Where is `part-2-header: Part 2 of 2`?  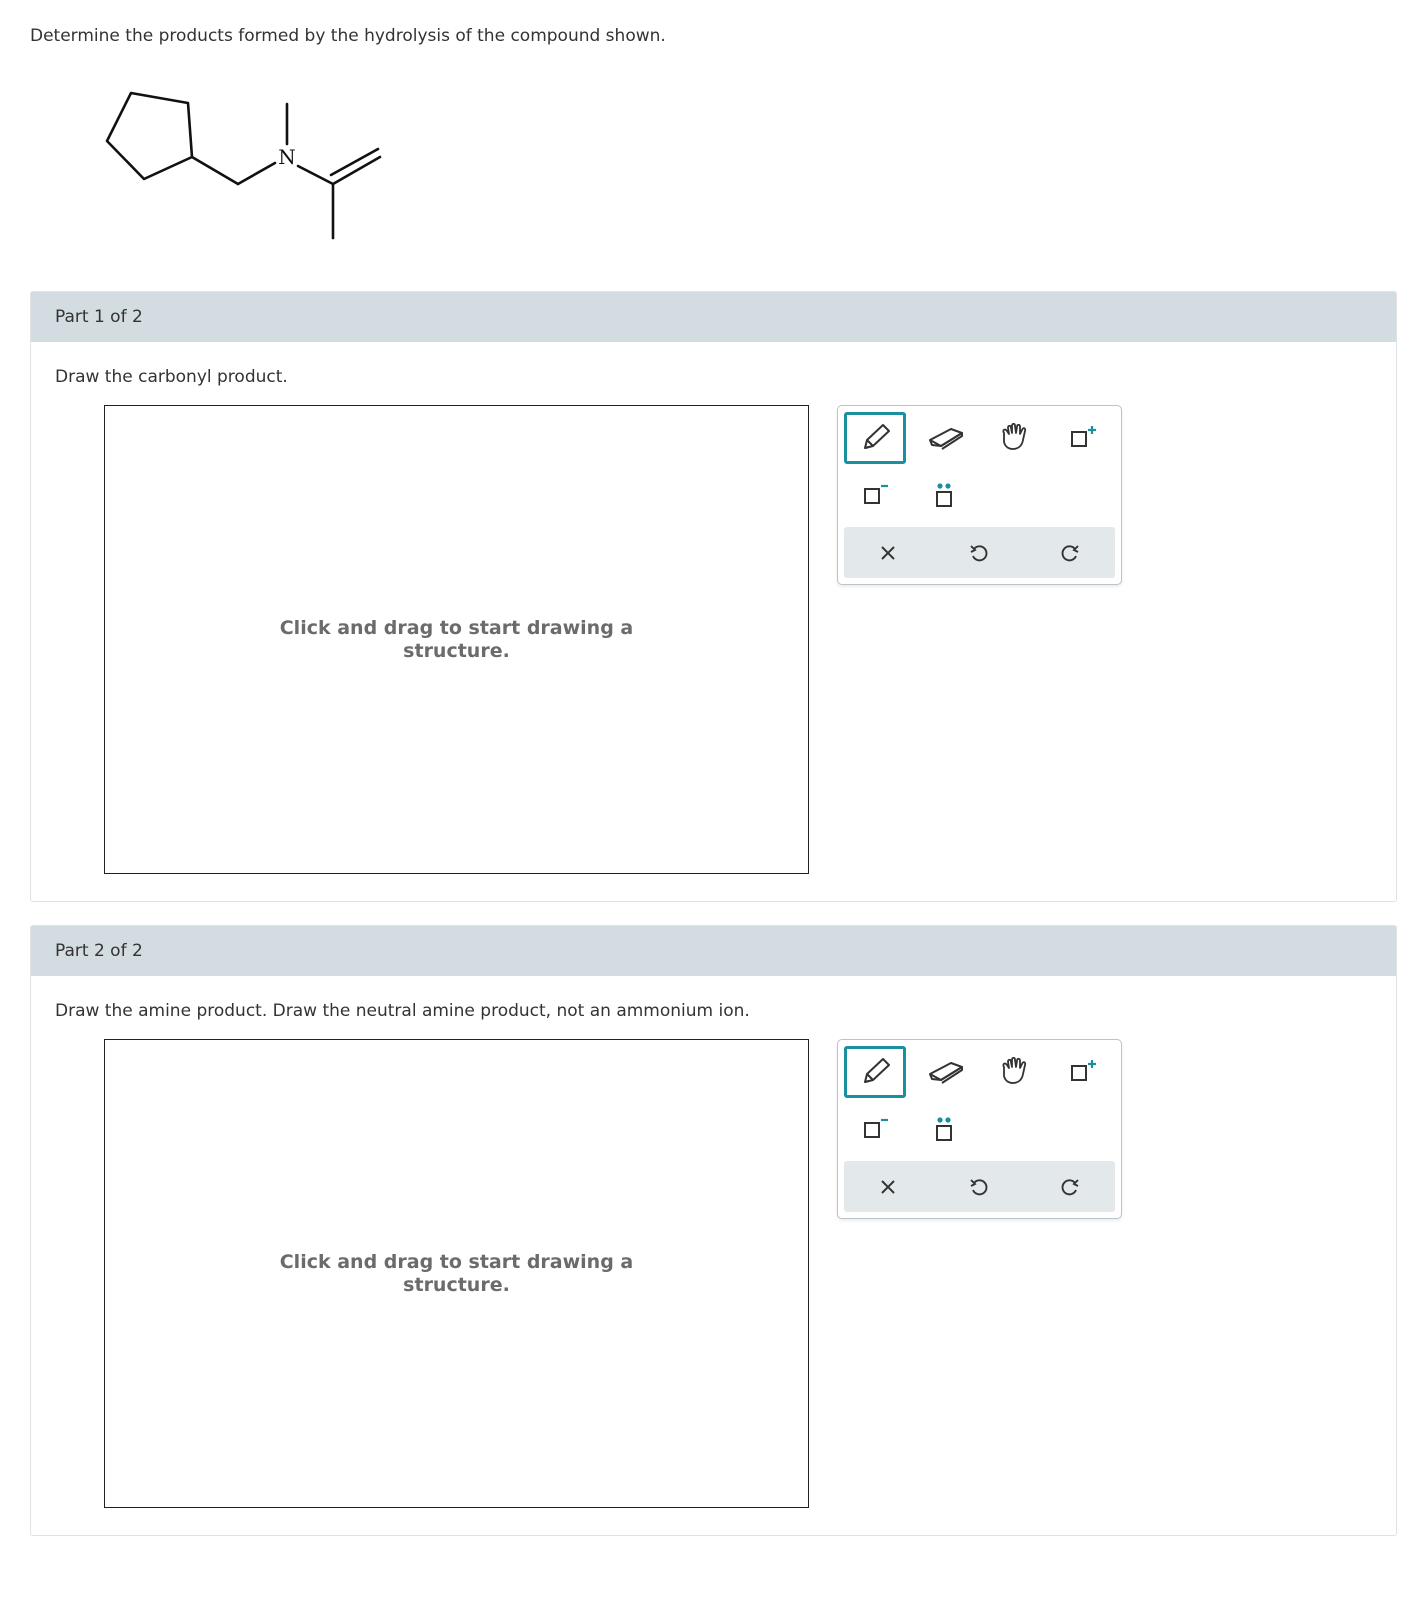 part-2-header: Part 2 of 2 is located at coordinates (713, 951).